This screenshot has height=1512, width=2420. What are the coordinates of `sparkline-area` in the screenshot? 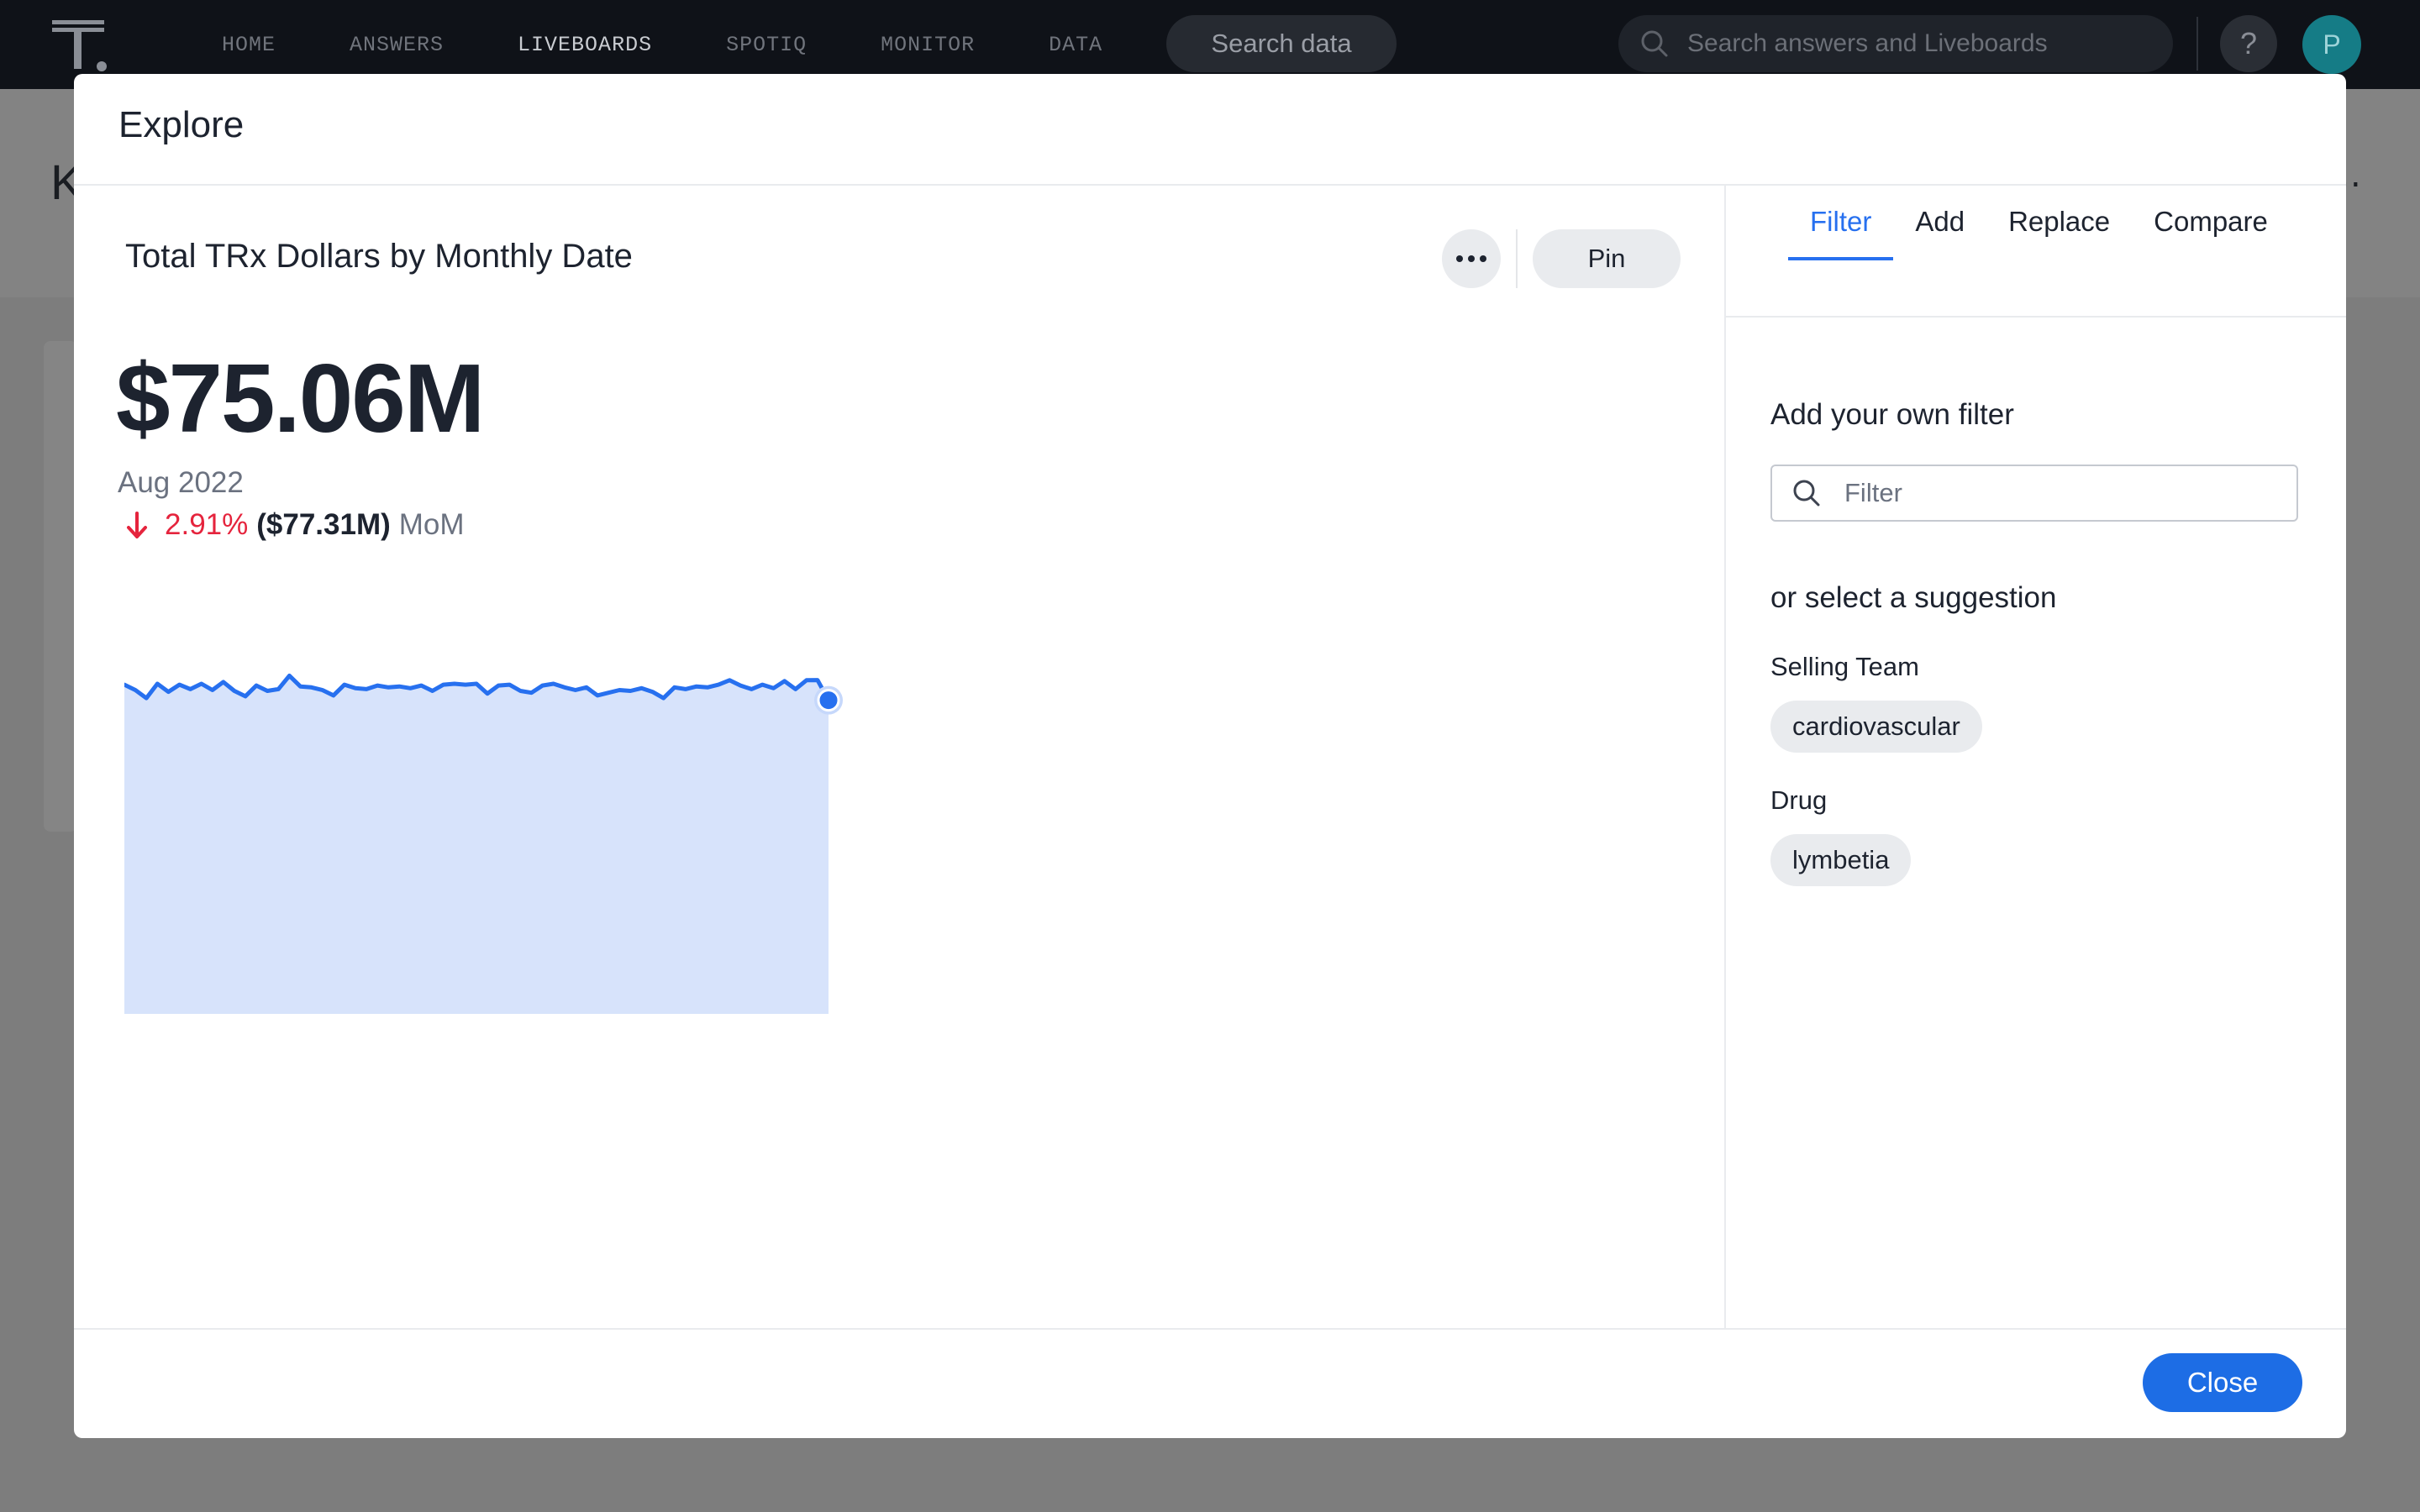 It's located at (477, 844).